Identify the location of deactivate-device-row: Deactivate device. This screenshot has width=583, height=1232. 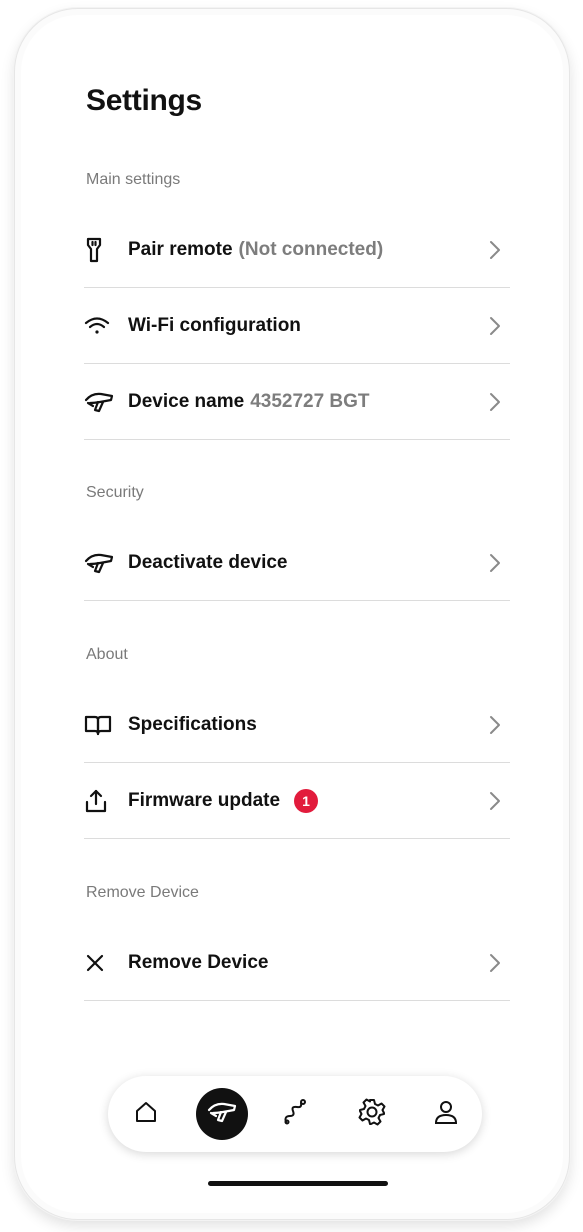
(297, 563).